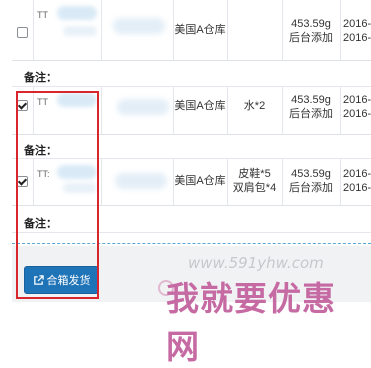 This screenshot has width=371, height=368. What do you see at coordinates (254, 106) in the screenshot?
I see `item-line: 水*2` at bounding box center [254, 106].